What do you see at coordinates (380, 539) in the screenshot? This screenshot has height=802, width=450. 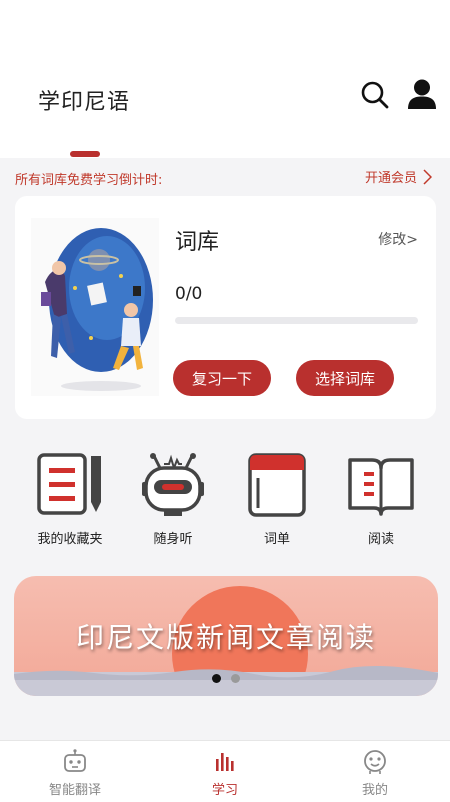 I see `feature-label: 阅读` at bounding box center [380, 539].